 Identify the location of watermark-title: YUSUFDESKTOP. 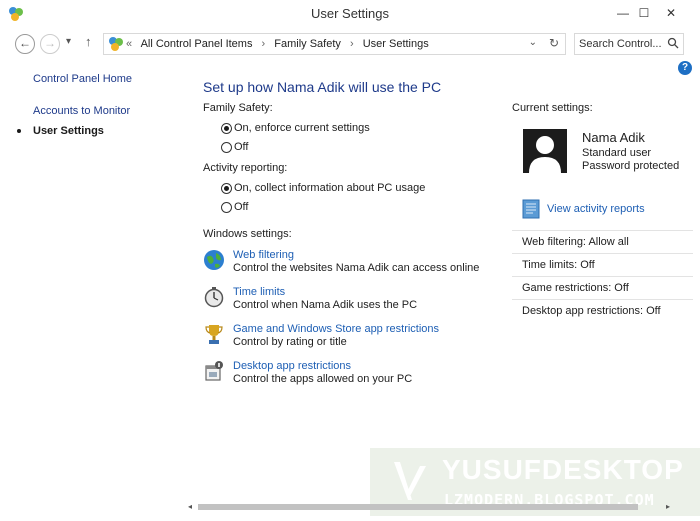
(563, 469).